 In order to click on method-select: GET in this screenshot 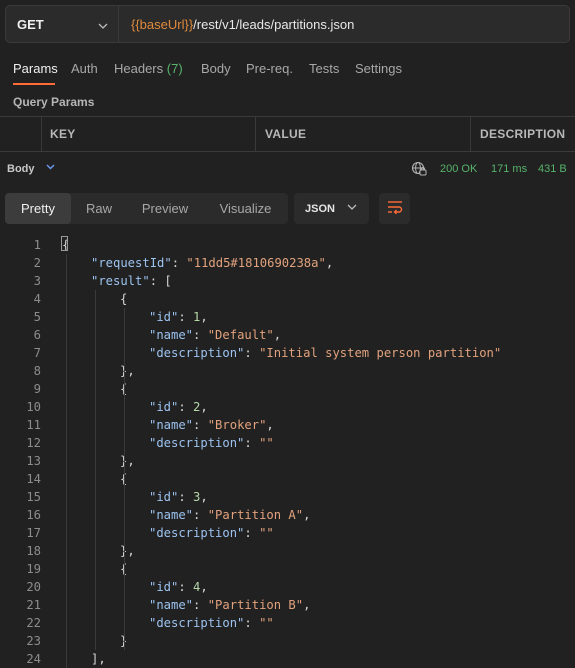, I will do `click(62, 24)`.